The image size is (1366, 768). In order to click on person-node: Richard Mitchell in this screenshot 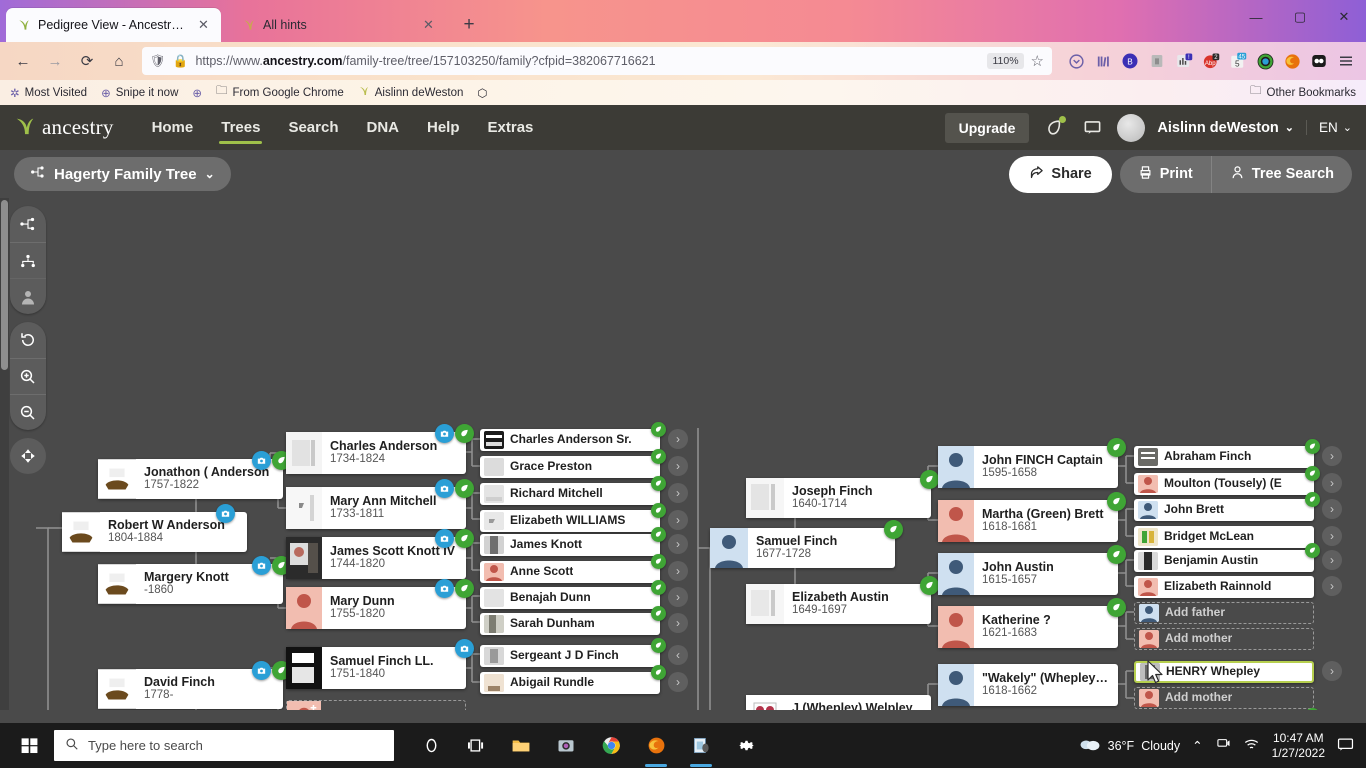, I will do `click(573, 490)`.